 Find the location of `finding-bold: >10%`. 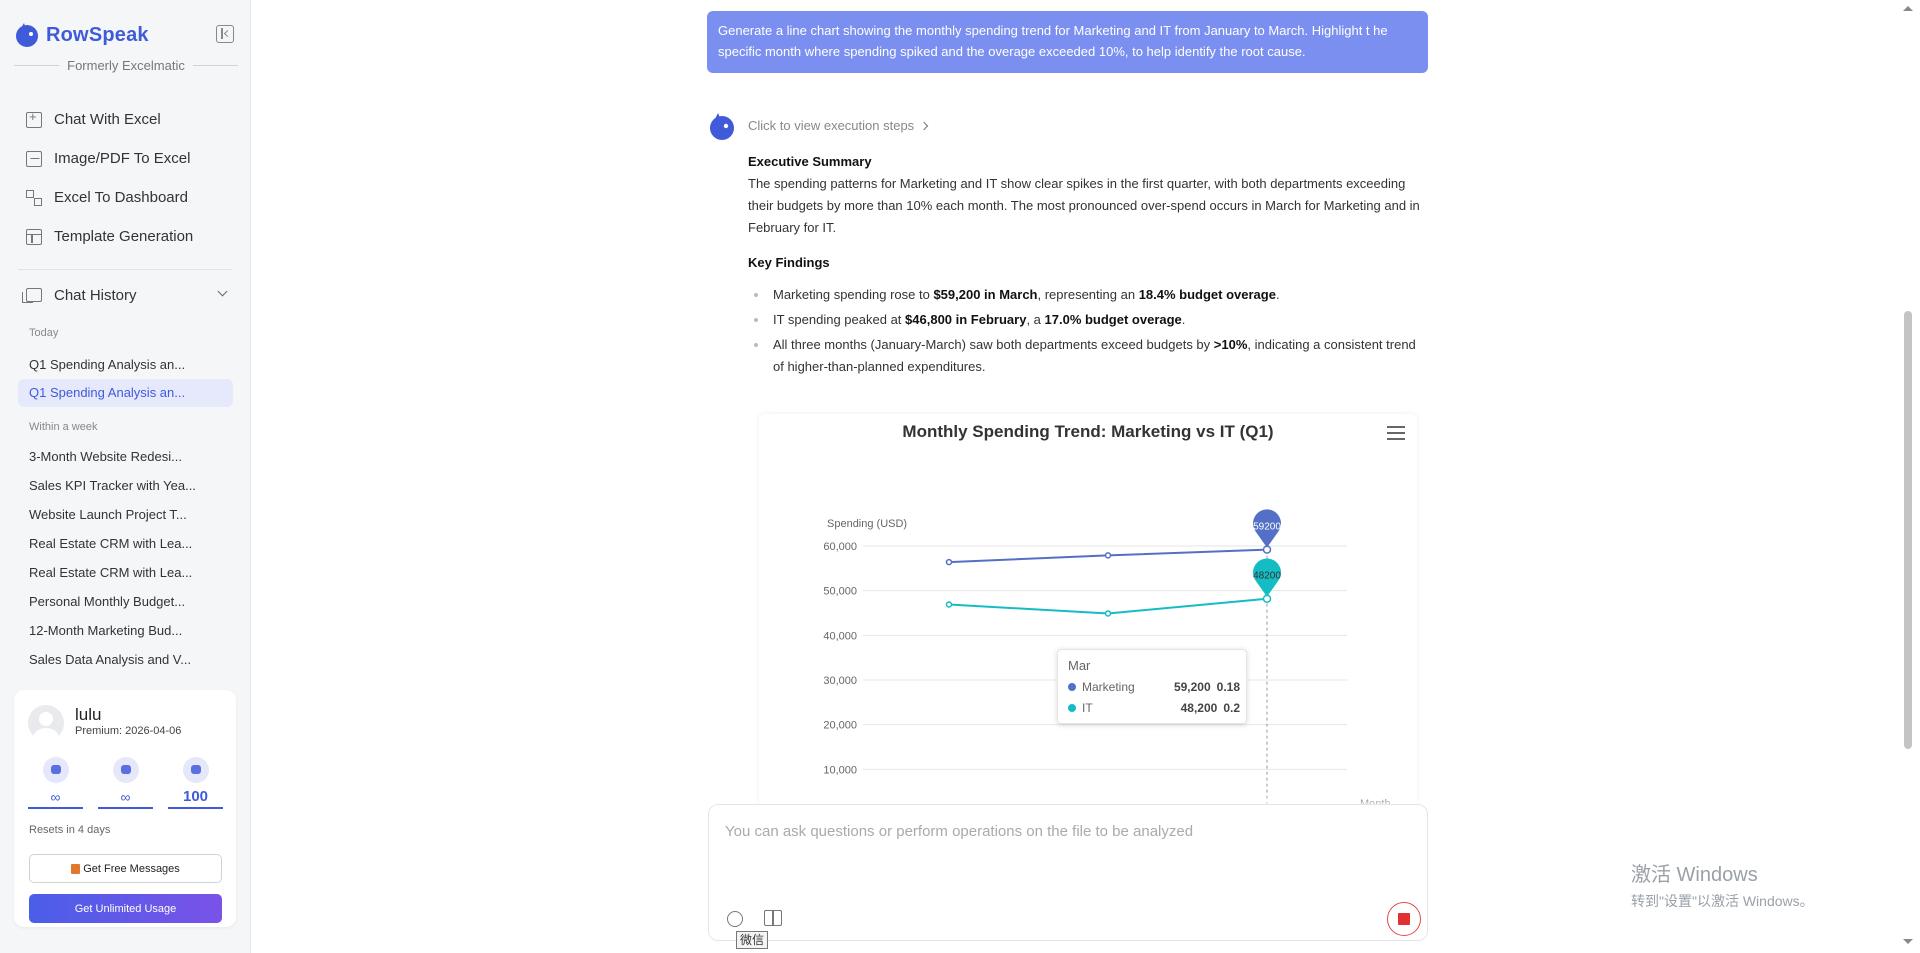

finding-bold: >10% is located at coordinates (1230, 344).